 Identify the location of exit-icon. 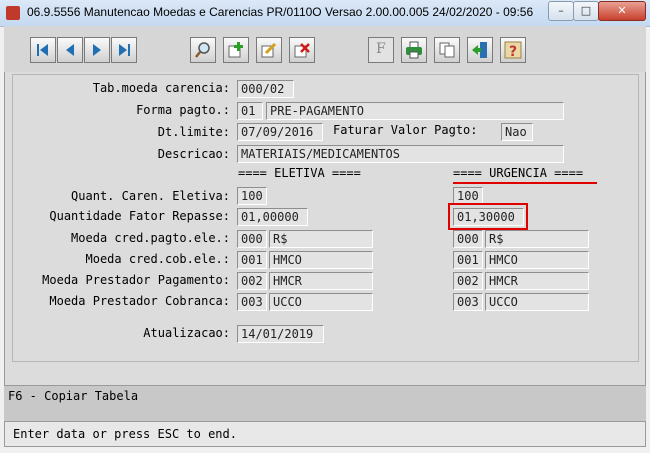
(479, 50).